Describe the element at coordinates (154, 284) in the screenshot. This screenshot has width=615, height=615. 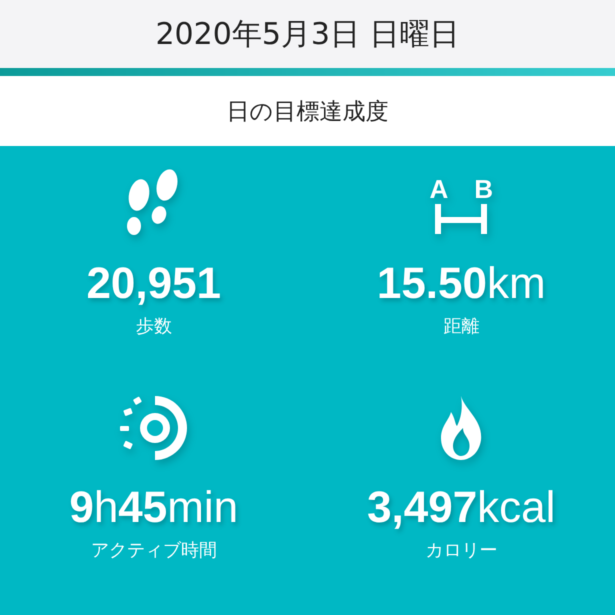
I see `stat-value: 20,951` at that location.